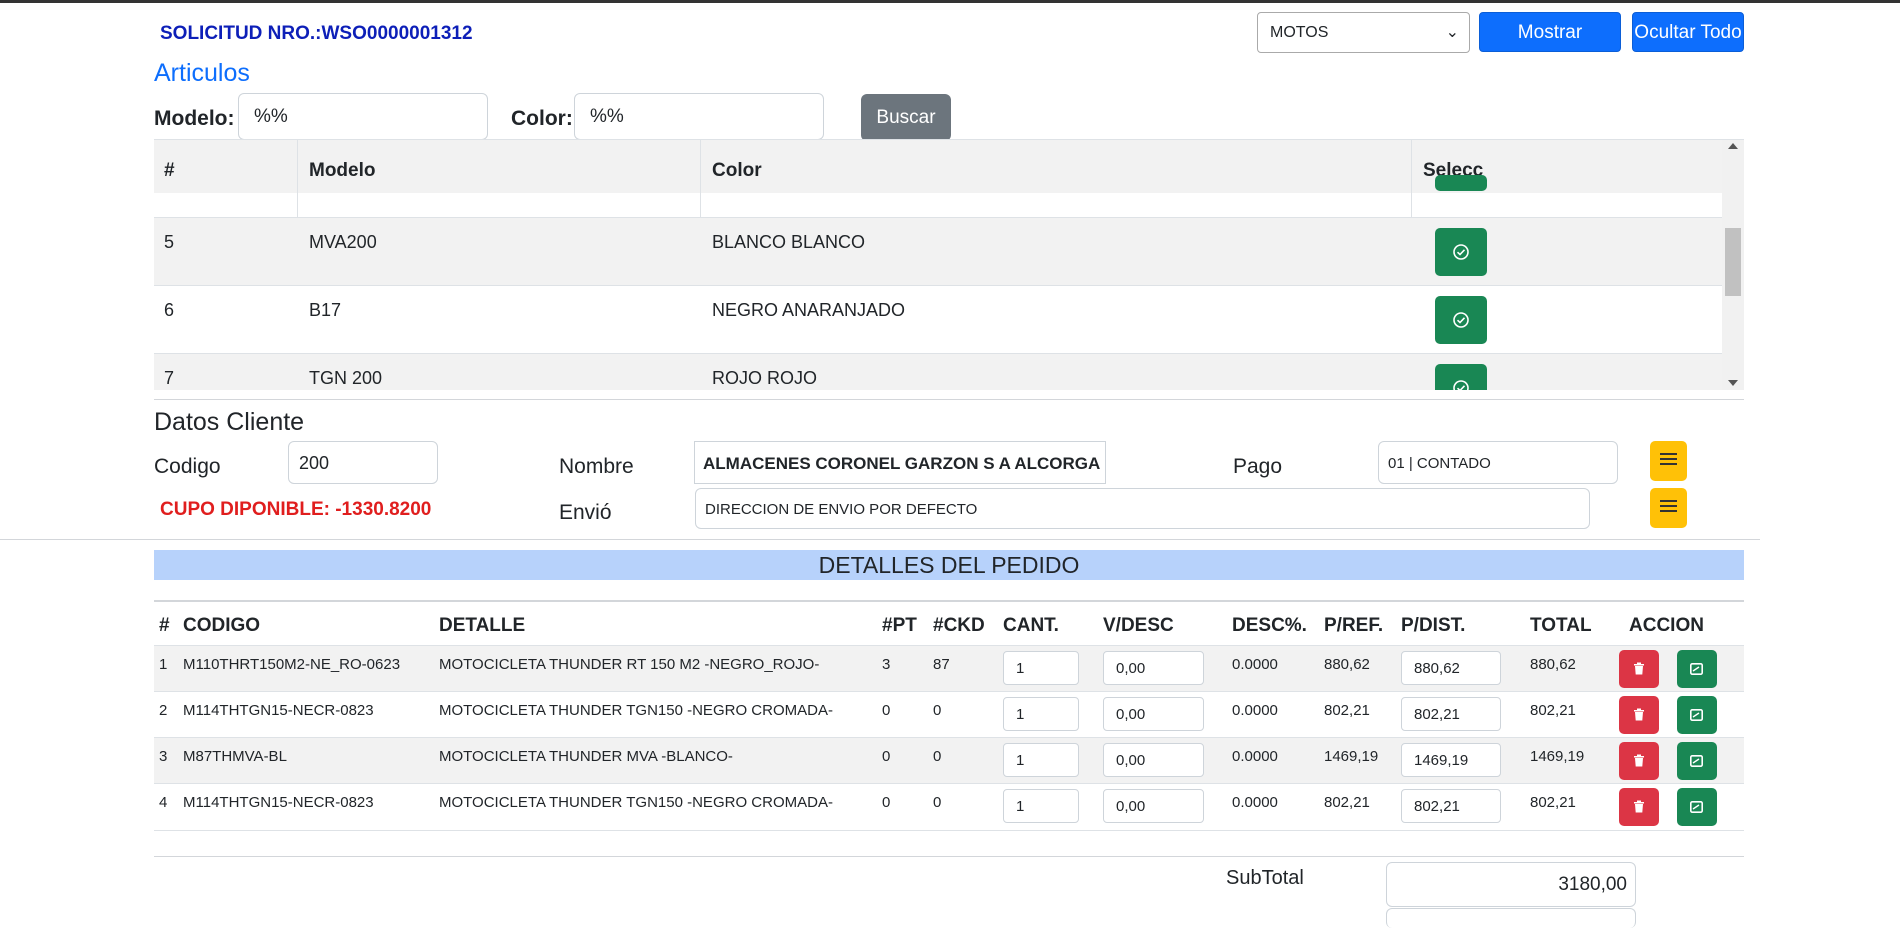 Image resolution: width=1900 pixels, height=928 pixels. What do you see at coordinates (482, 625) in the screenshot?
I see `col-header-detalle: DETALLE` at bounding box center [482, 625].